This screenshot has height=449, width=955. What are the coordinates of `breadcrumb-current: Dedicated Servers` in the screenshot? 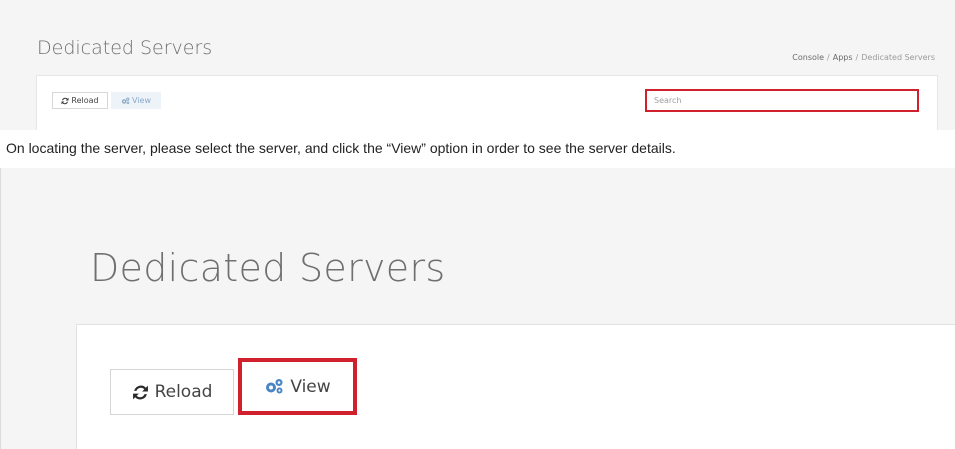 It's located at (898, 57).